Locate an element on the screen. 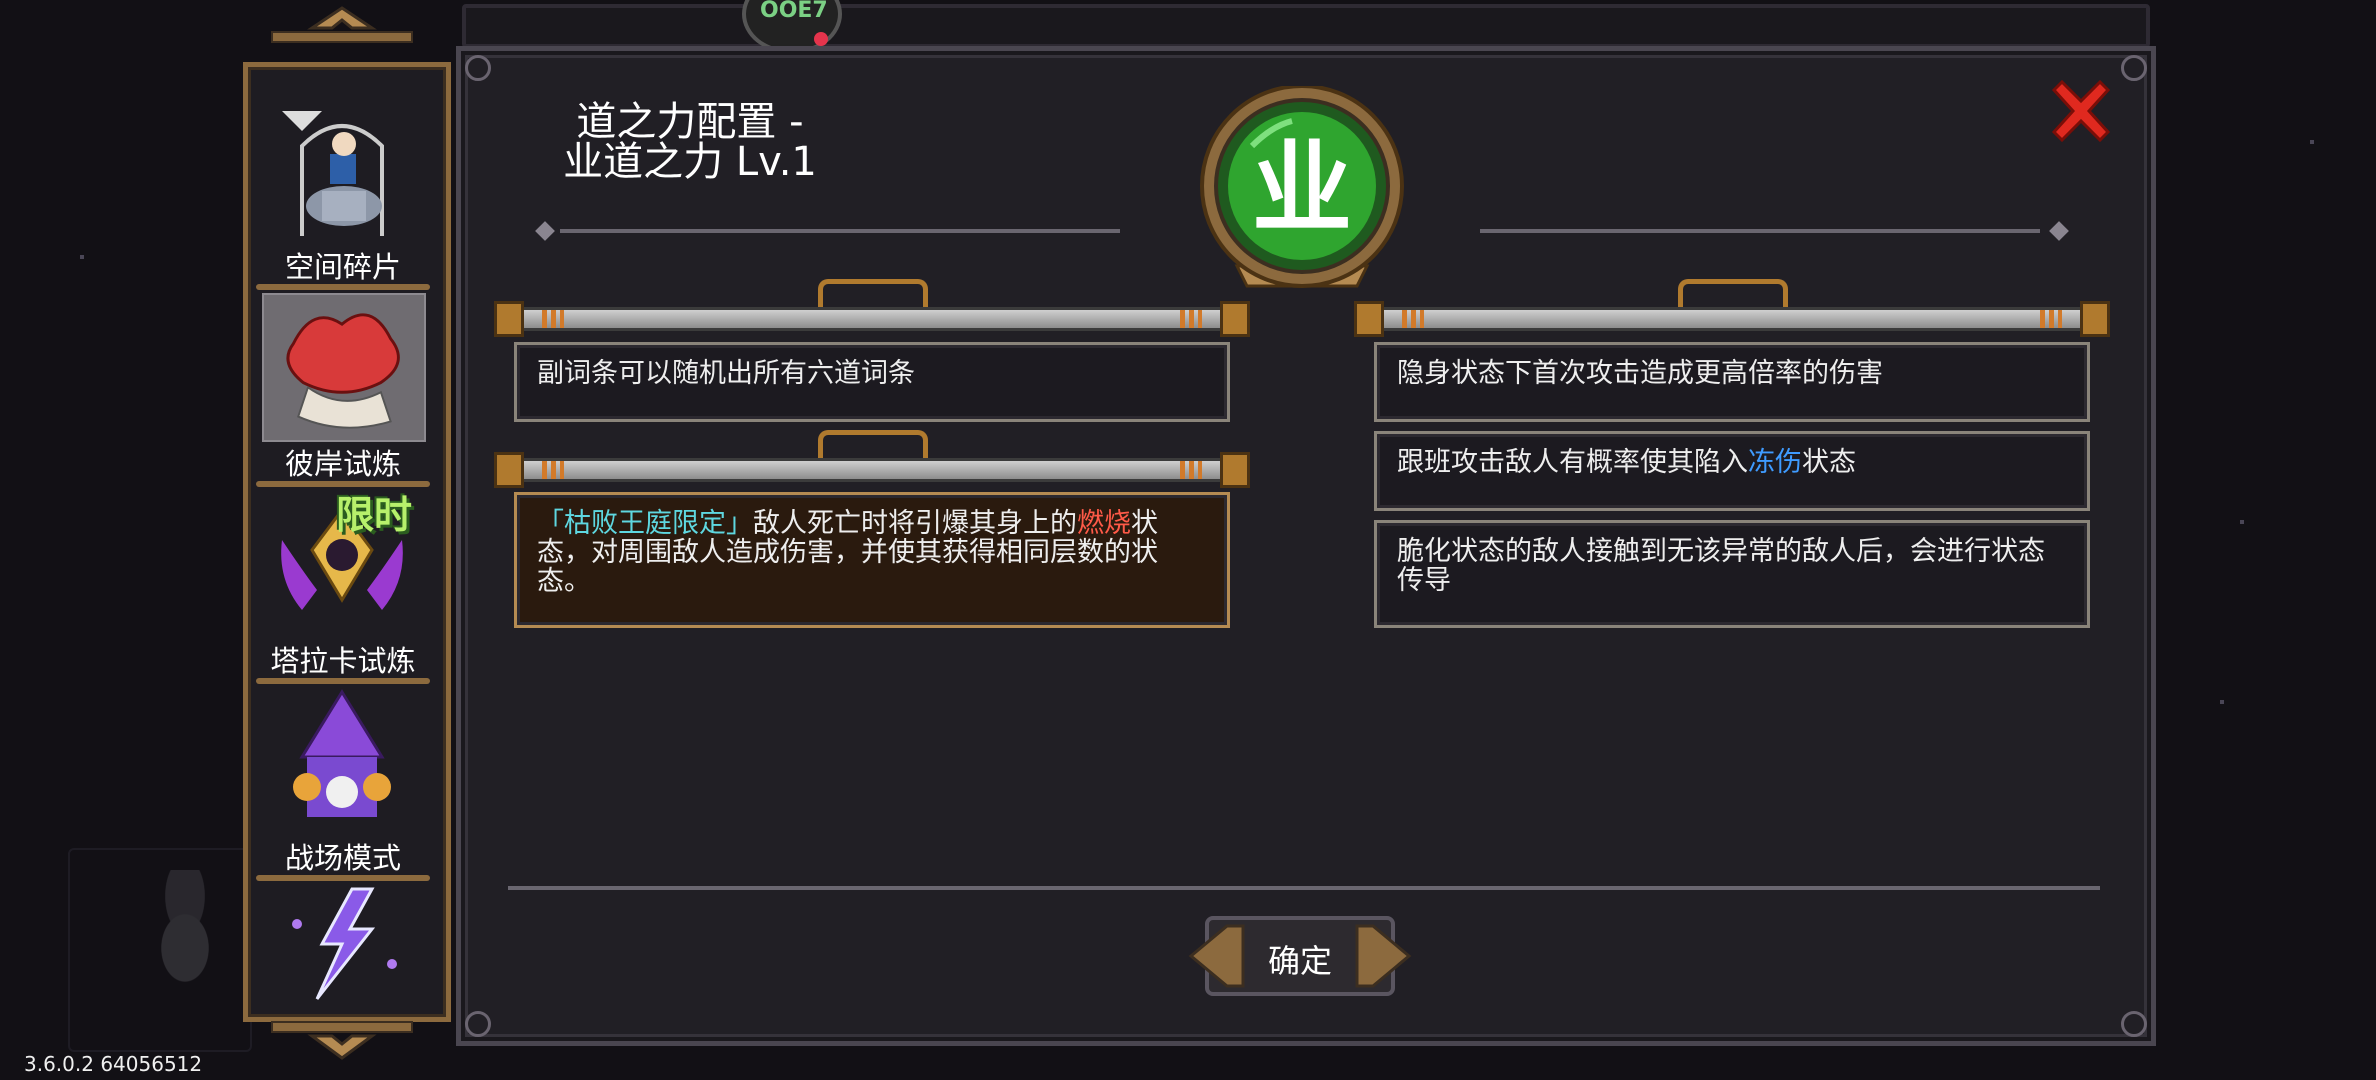 The image size is (2376, 1080). battlefield-mode-icon is located at coordinates (342, 759).